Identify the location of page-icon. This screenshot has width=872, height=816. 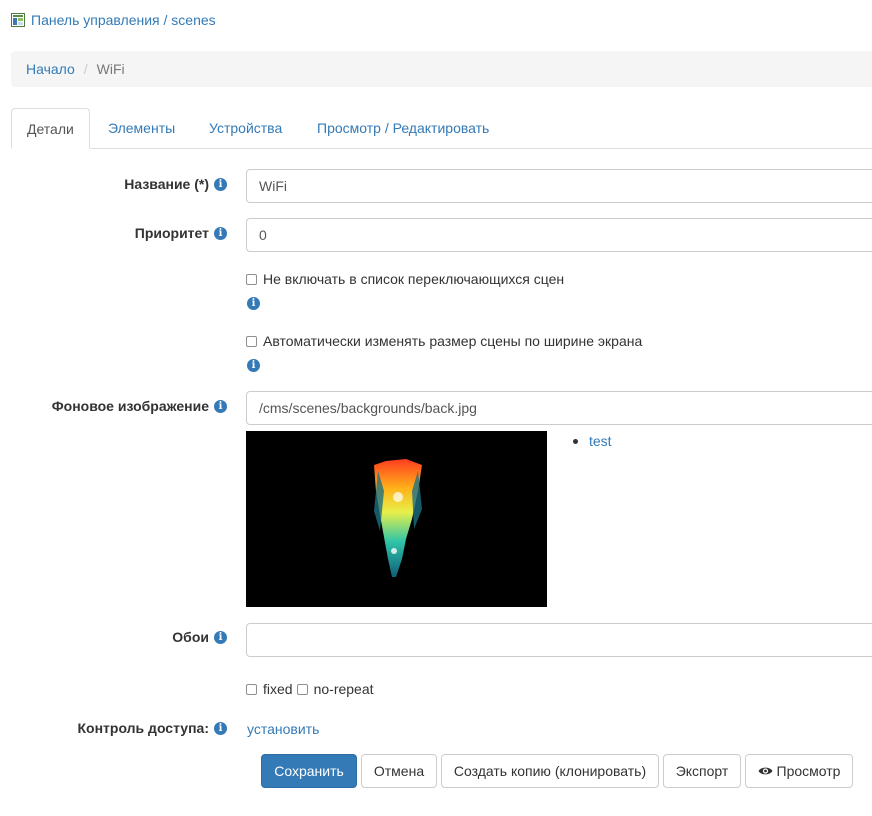
(18, 20).